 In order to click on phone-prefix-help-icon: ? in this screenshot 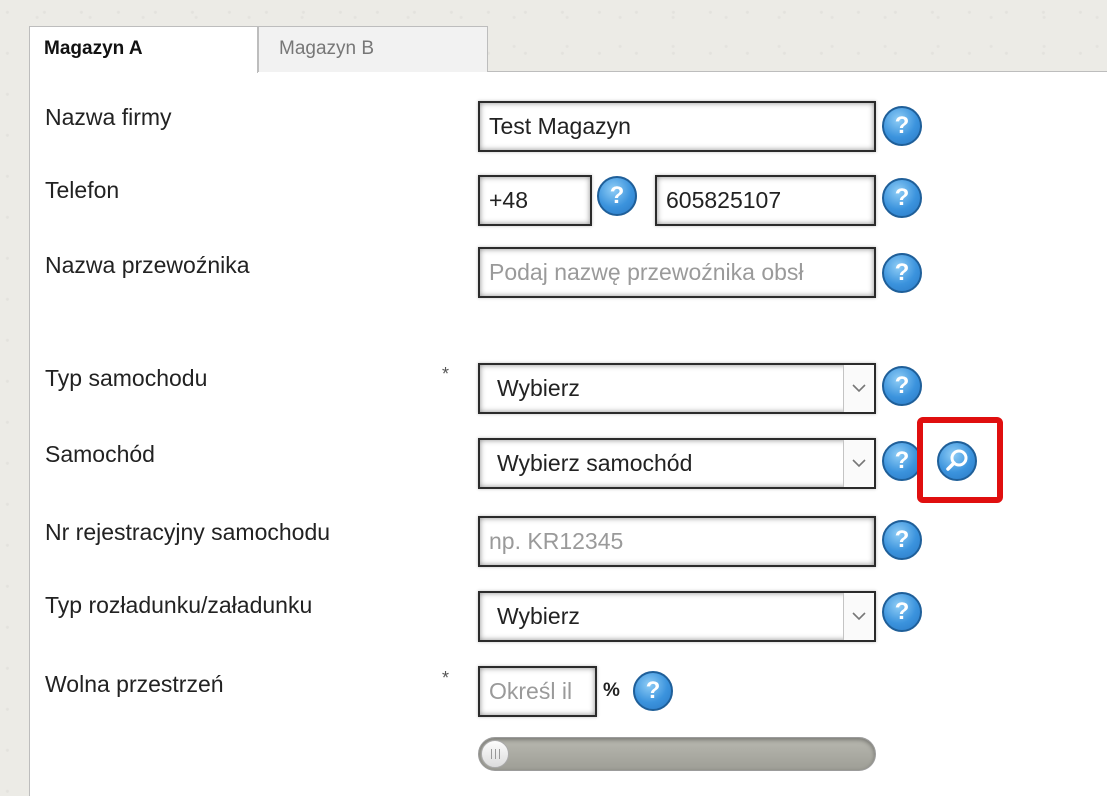, I will do `click(617, 196)`.